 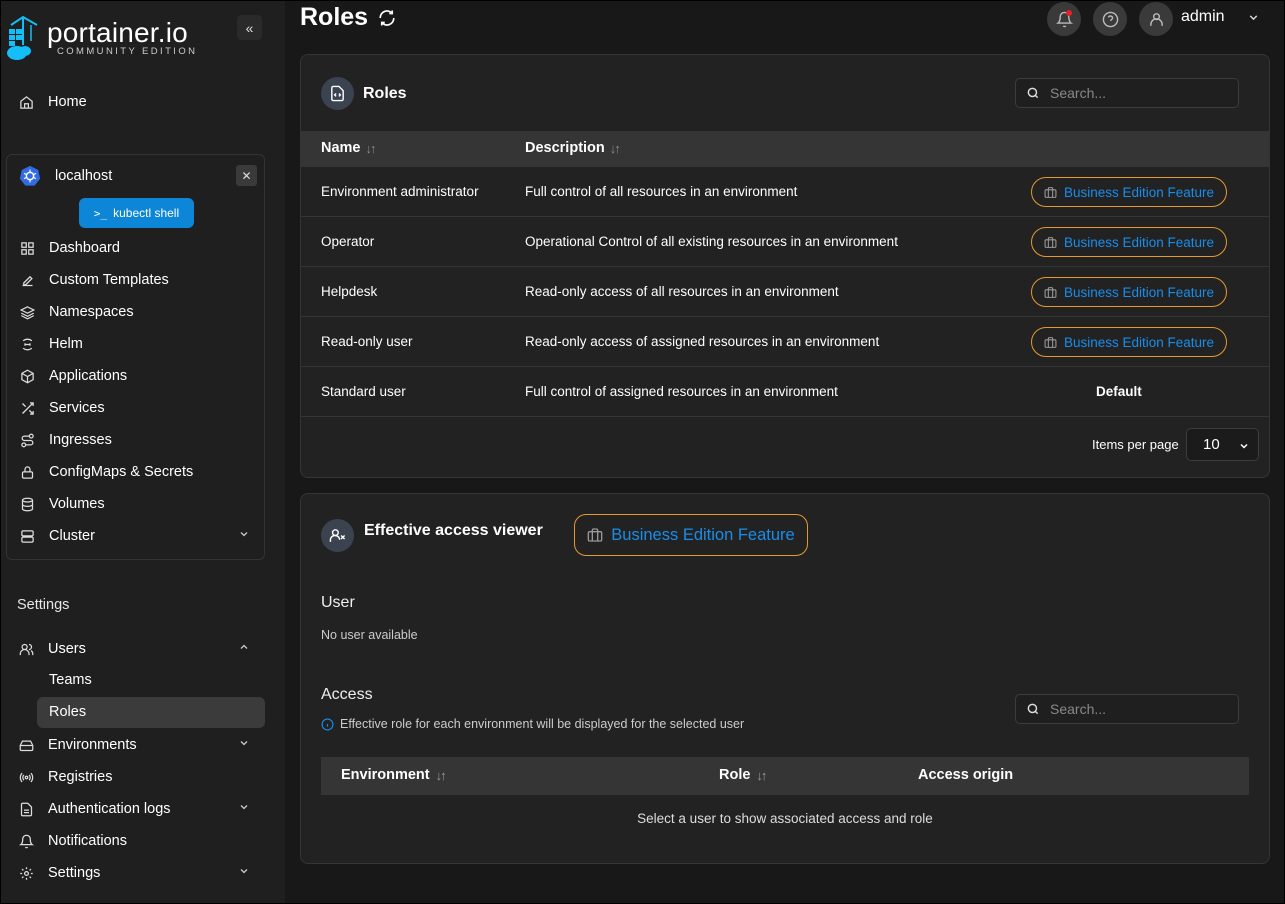 I want to click on page-title-text: Roles, so click(x=334, y=17).